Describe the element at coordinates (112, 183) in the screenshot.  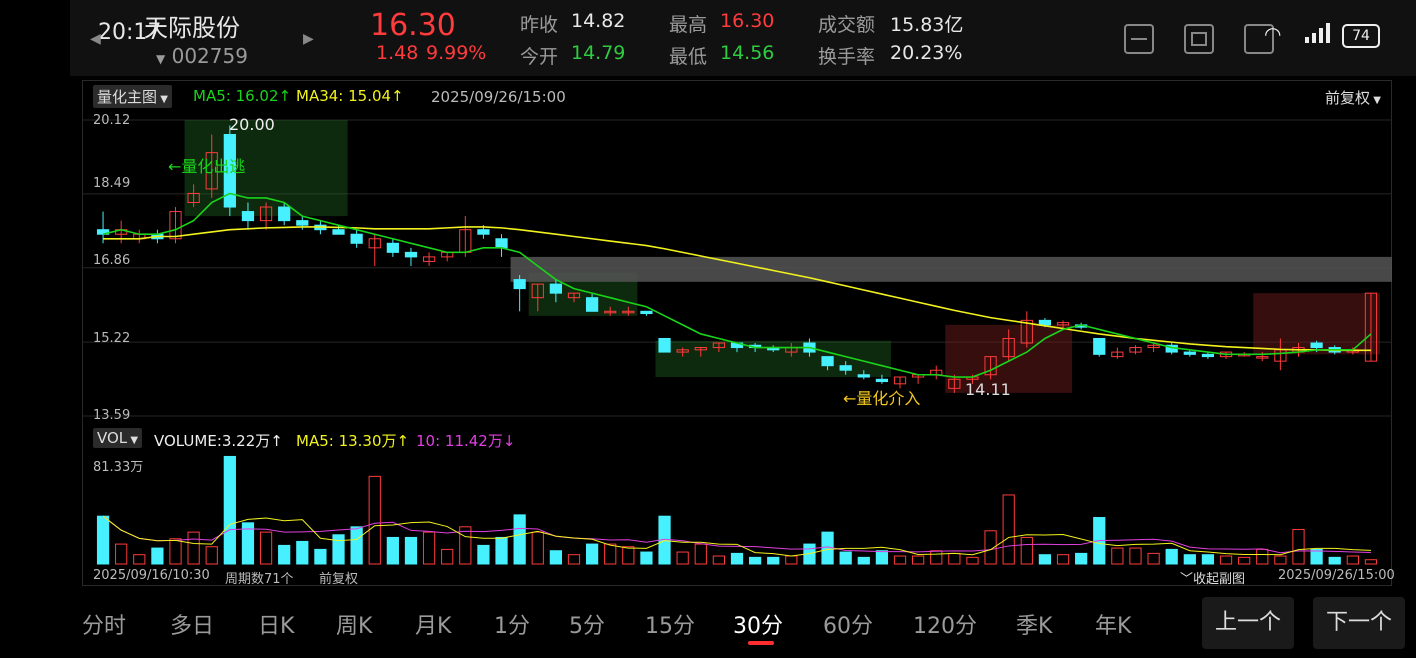
I see `y-tick-label: 18.49` at that location.